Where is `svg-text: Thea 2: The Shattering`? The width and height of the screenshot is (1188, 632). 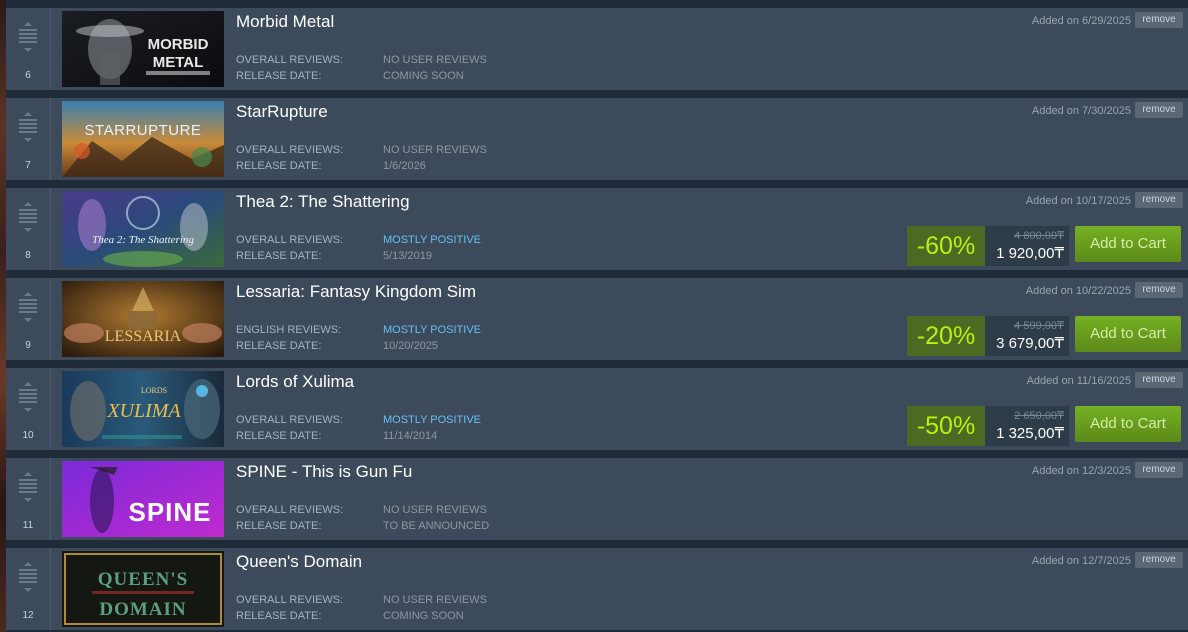
svg-text: Thea 2: The Shattering is located at coordinates (143, 240).